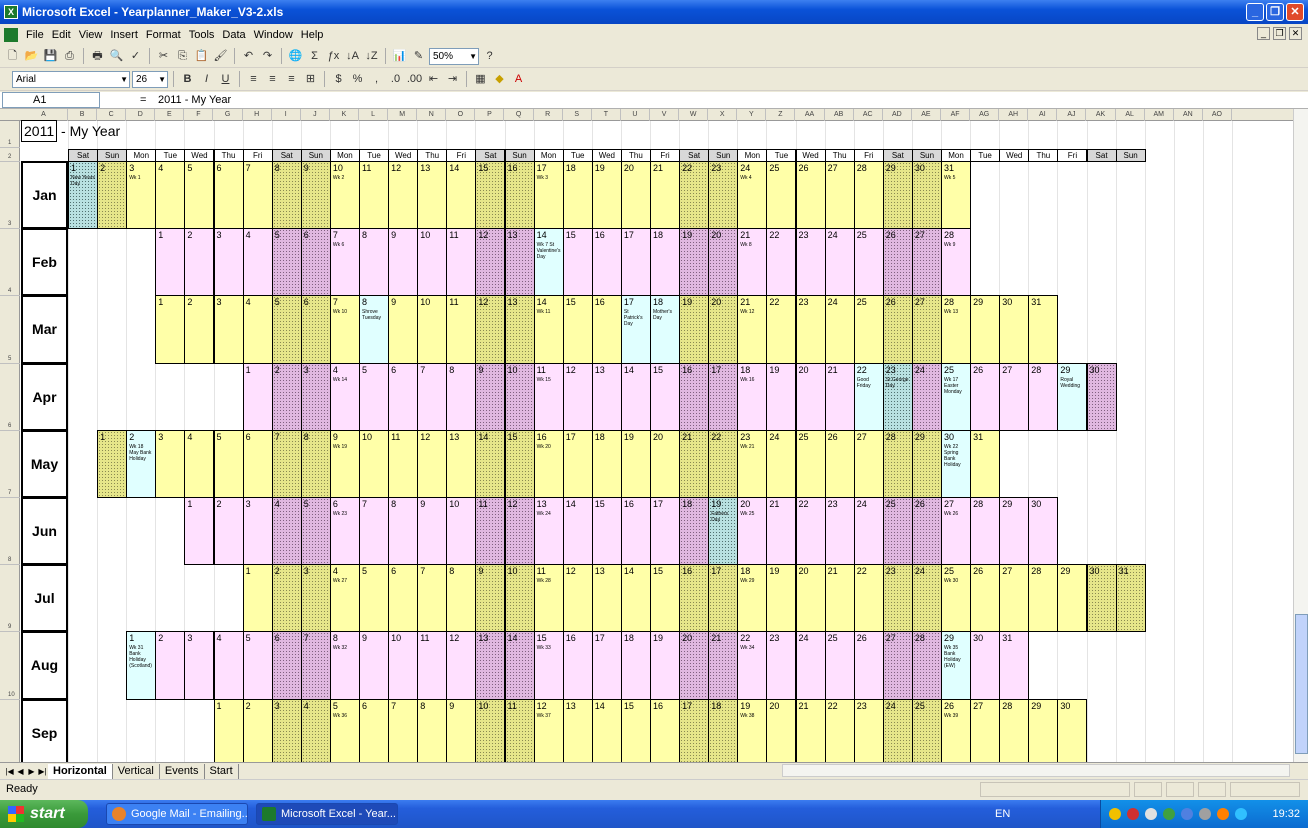  What do you see at coordinates (371, 56) in the screenshot?
I see `sort-descending-icon: ↓Z` at bounding box center [371, 56].